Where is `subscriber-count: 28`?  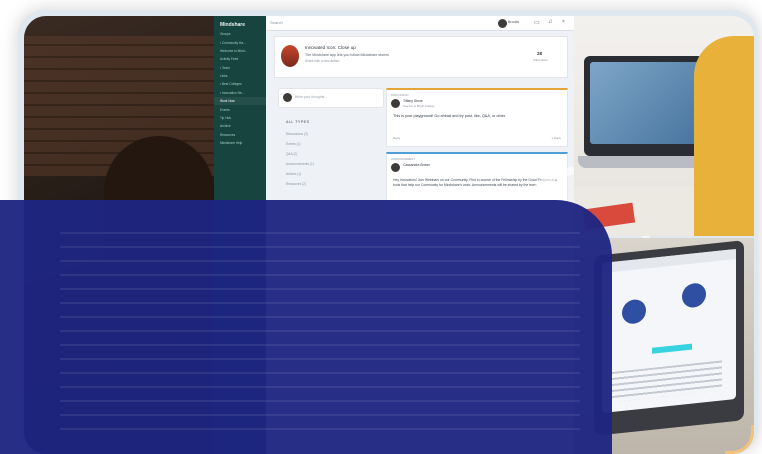
subscriber-count: 28 is located at coordinates (540, 53).